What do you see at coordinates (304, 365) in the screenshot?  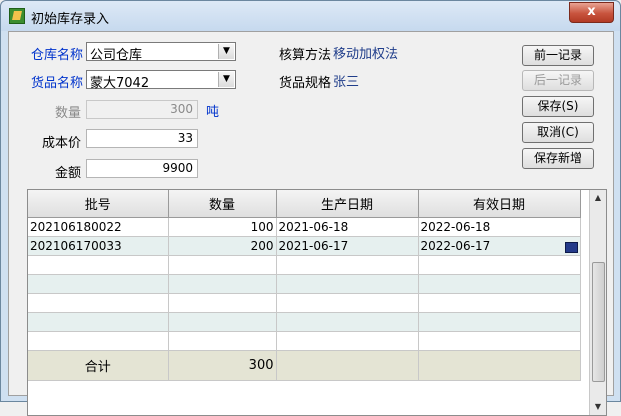 I see `total-row: 合计 300` at bounding box center [304, 365].